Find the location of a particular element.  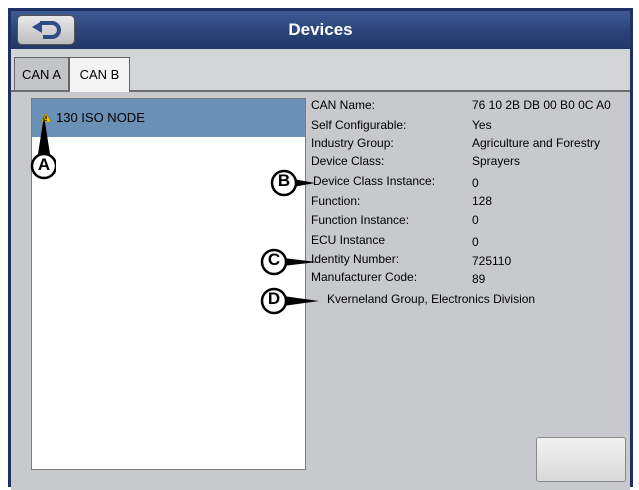

function-instance-label: Function Instance: is located at coordinates (360, 220).